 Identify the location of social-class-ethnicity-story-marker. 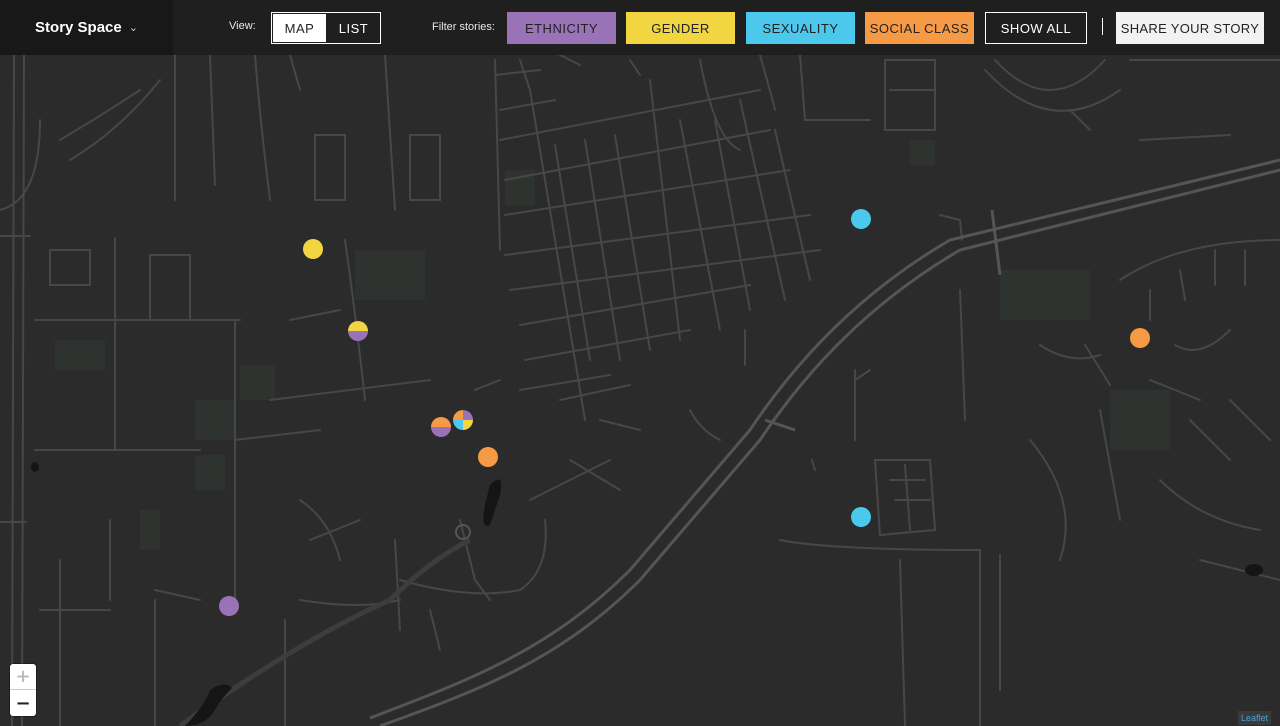
(441, 427).